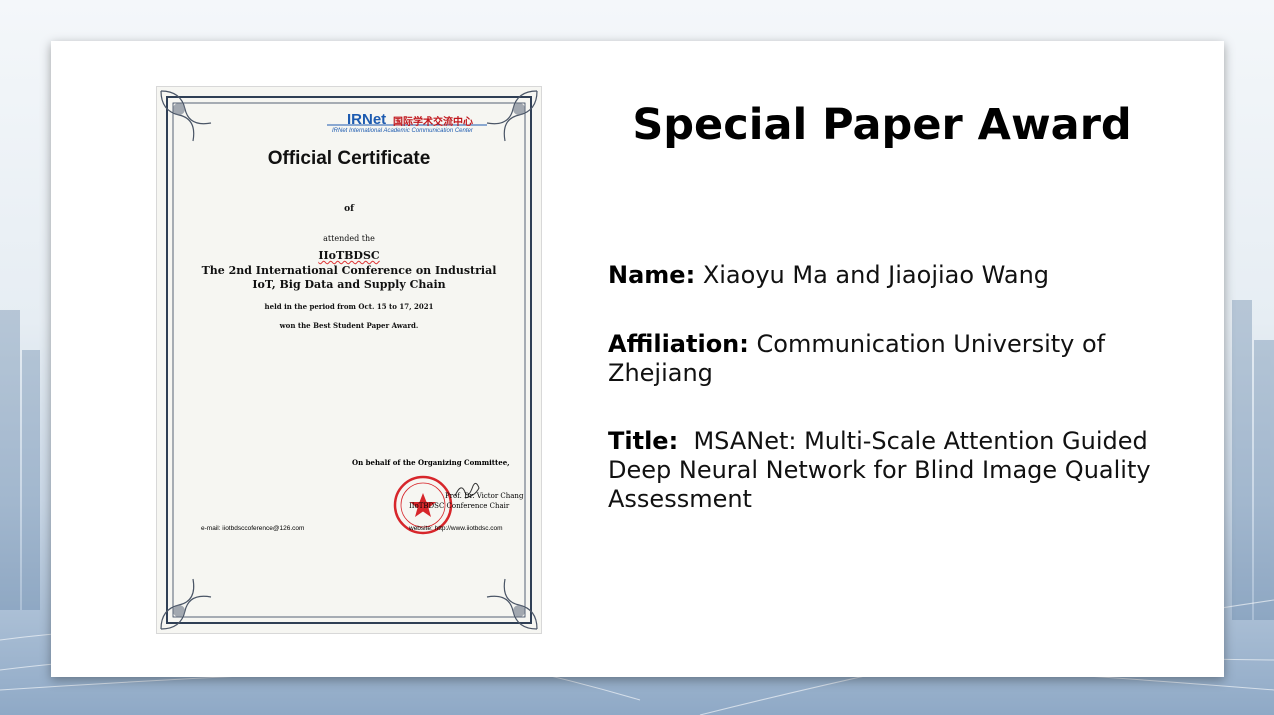  Describe the element at coordinates (456, 528) in the screenshot. I see `certificate-website: website: http://www.iiotbdsc.com` at that location.